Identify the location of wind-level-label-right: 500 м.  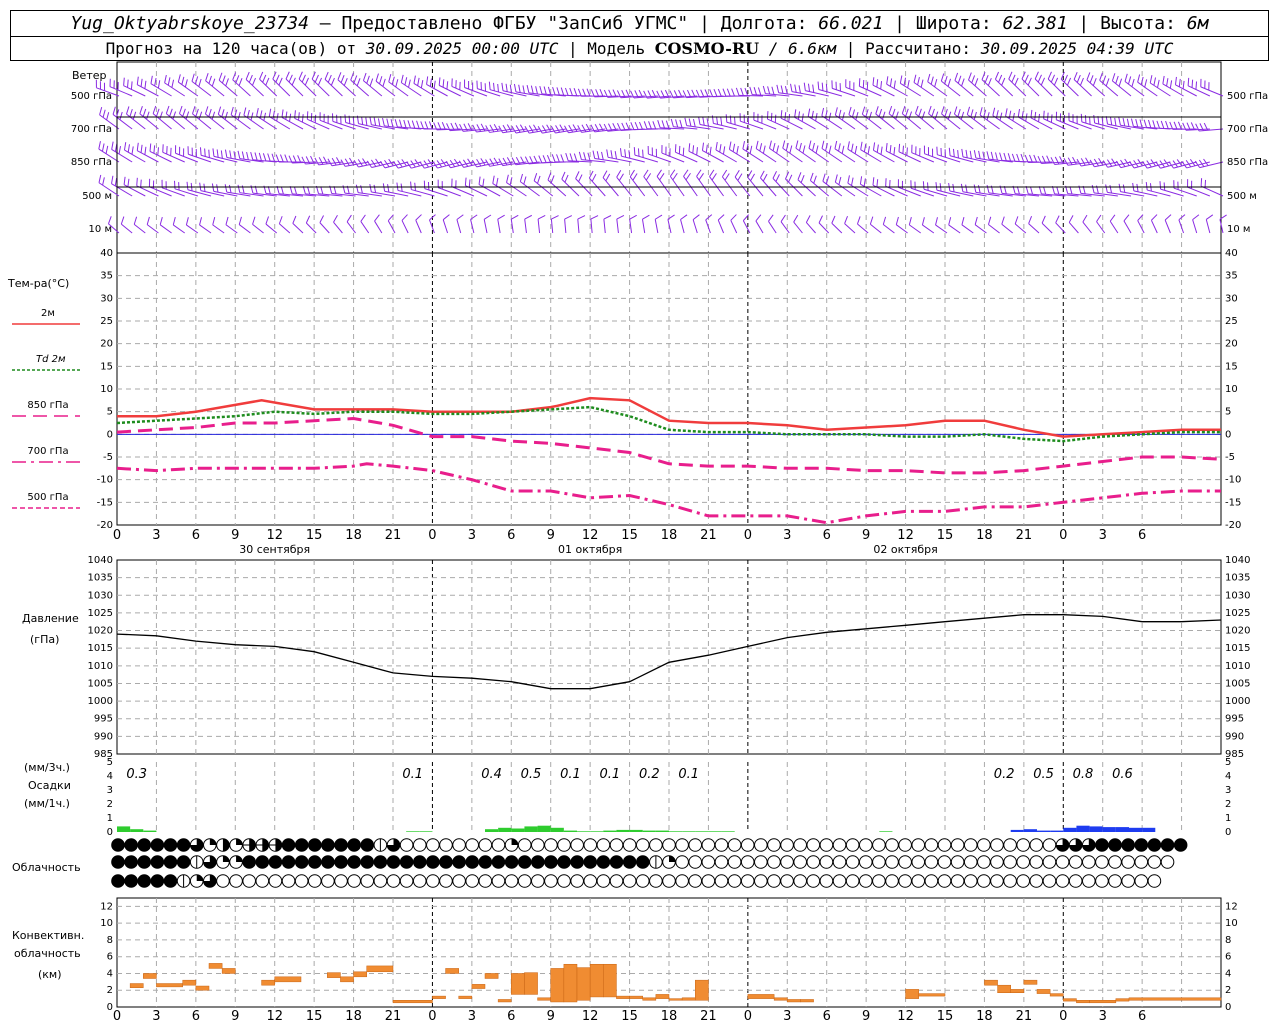
(1242, 196).